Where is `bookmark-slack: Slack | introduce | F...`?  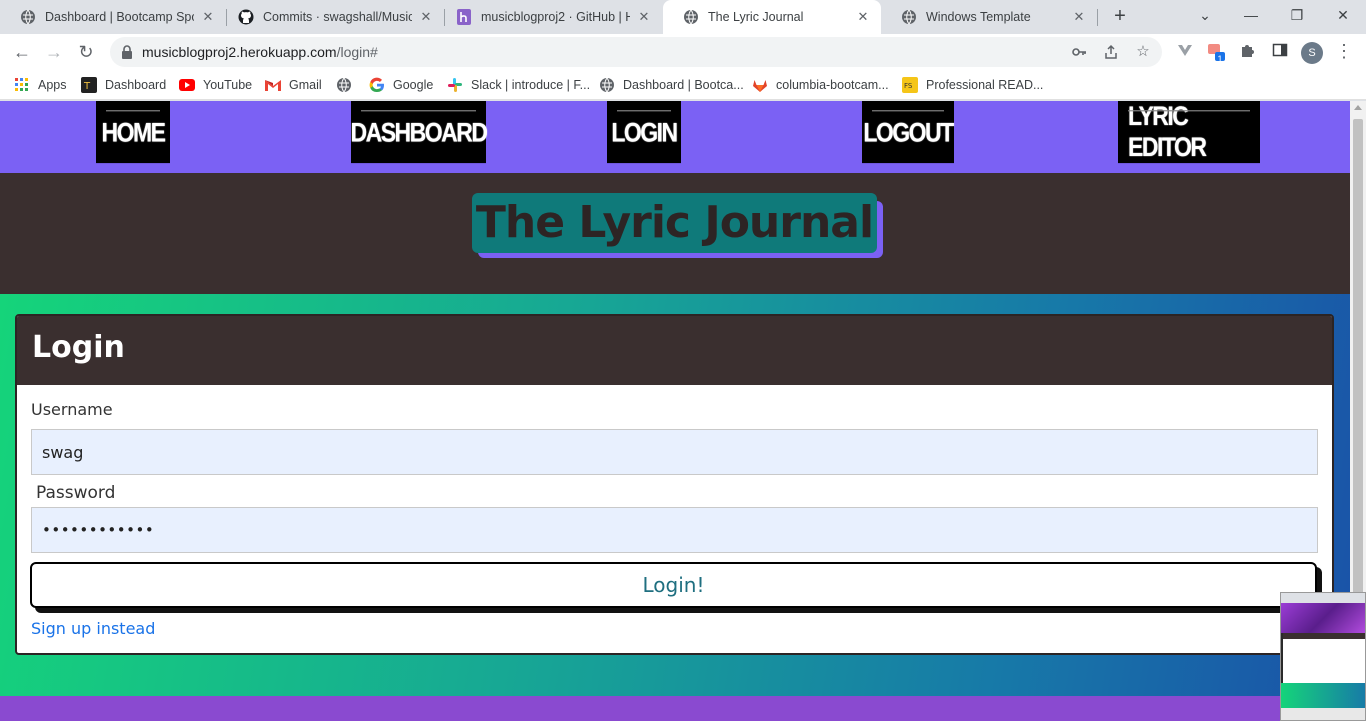
bookmark-slack: Slack | introduce | F... is located at coordinates (518, 85).